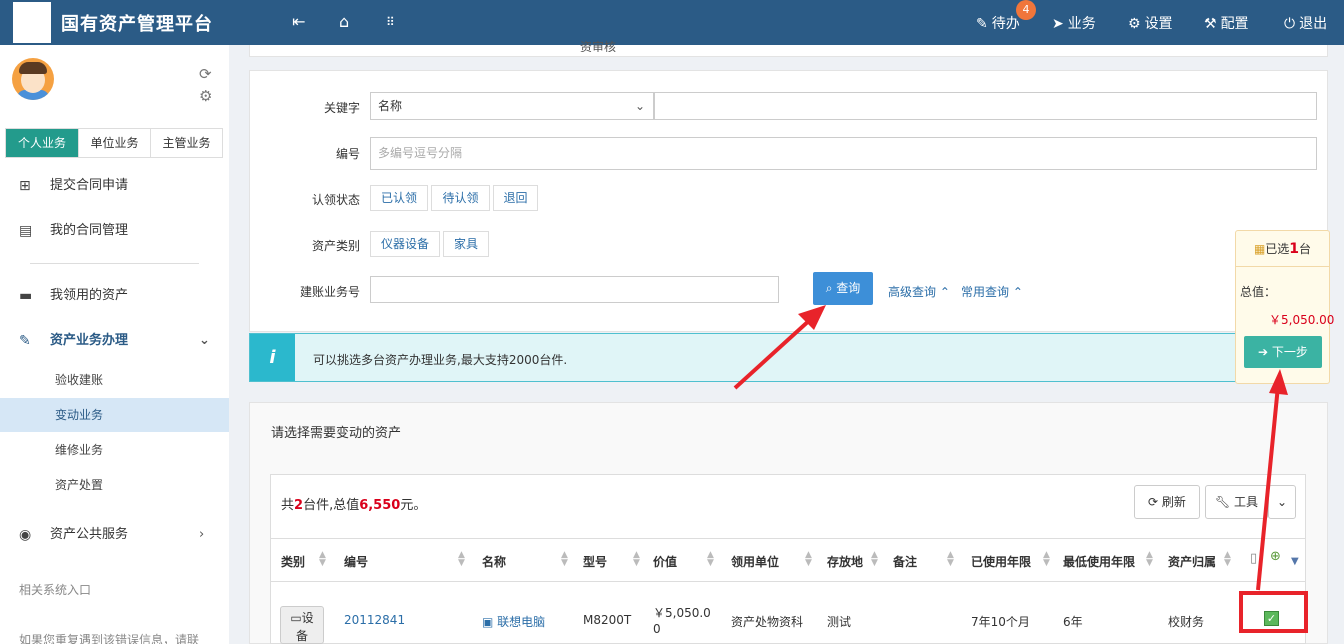 The width and height of the screenshot is (1344, 644). Describe the element at coordinates (26, 296) in the screenshot. I see `drive-icon: ▬` at that location.